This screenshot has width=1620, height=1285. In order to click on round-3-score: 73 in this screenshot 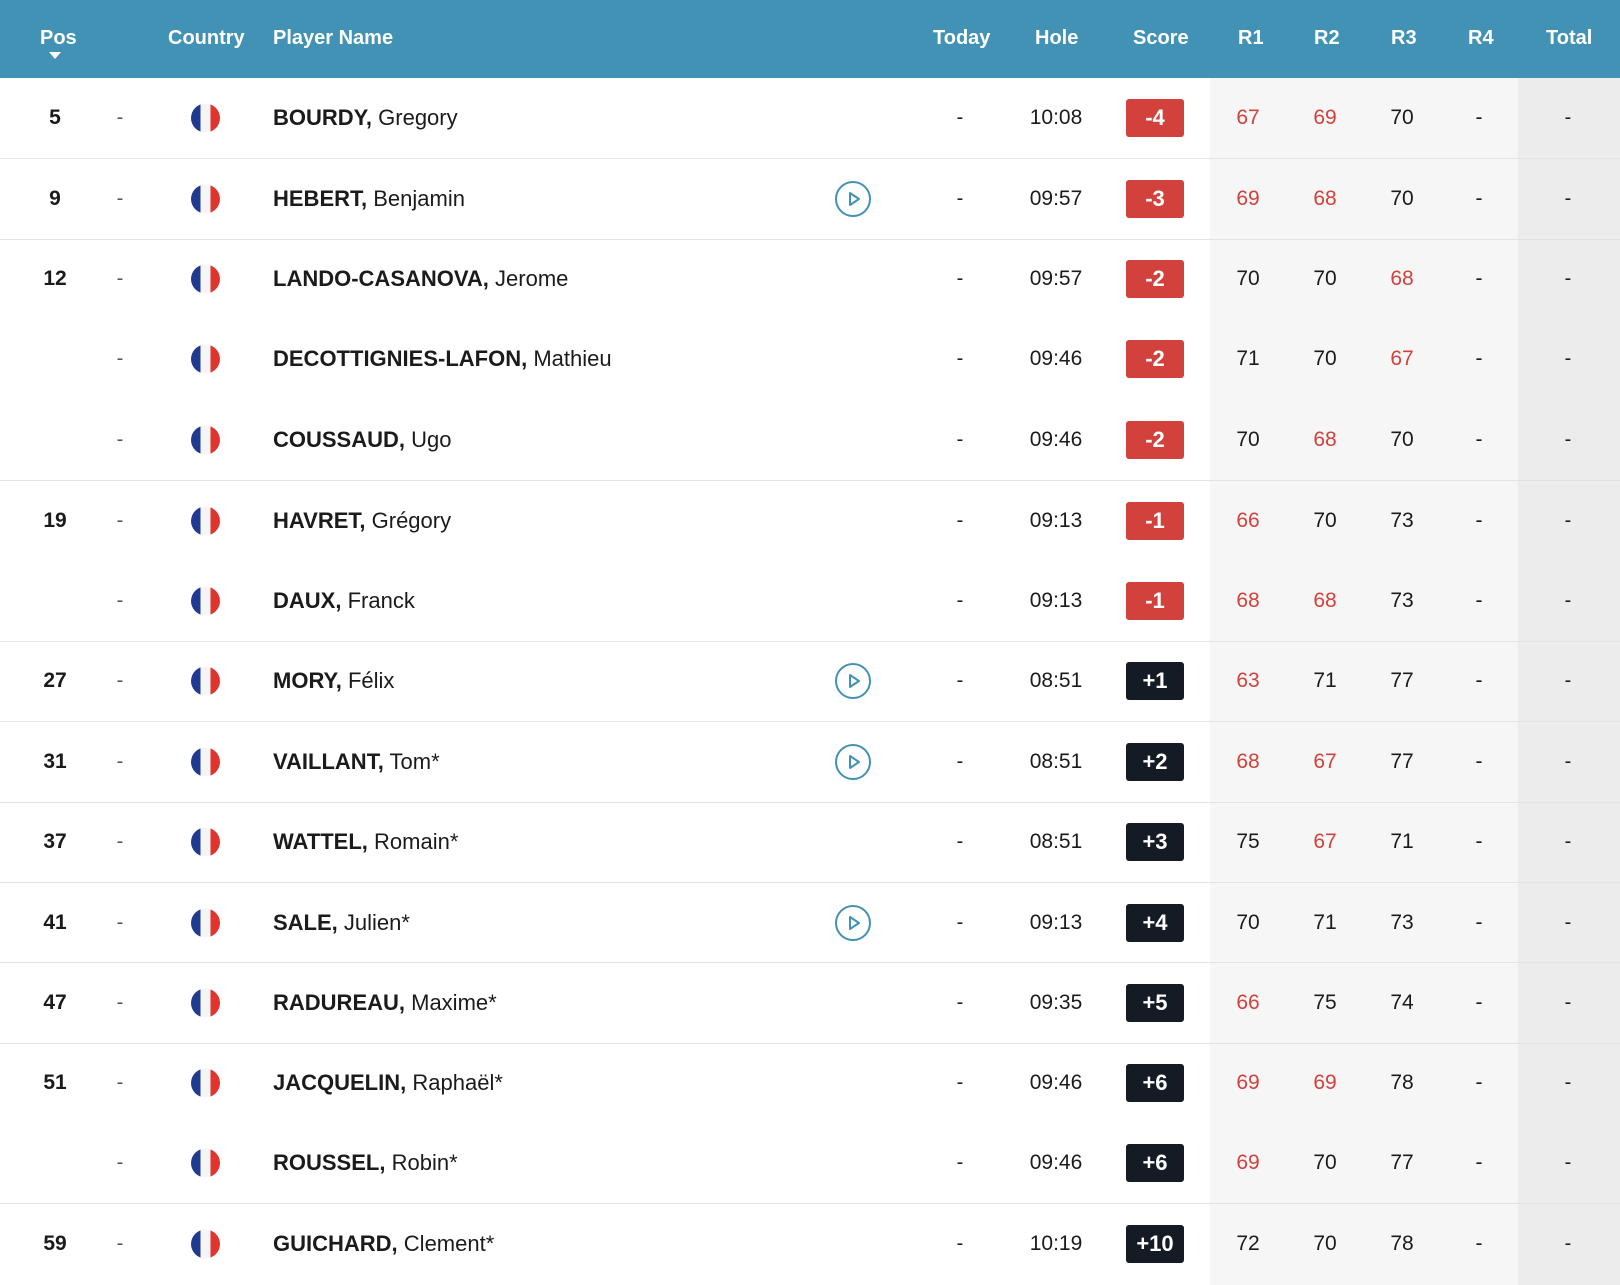, I will do `click(1402, 600)`.